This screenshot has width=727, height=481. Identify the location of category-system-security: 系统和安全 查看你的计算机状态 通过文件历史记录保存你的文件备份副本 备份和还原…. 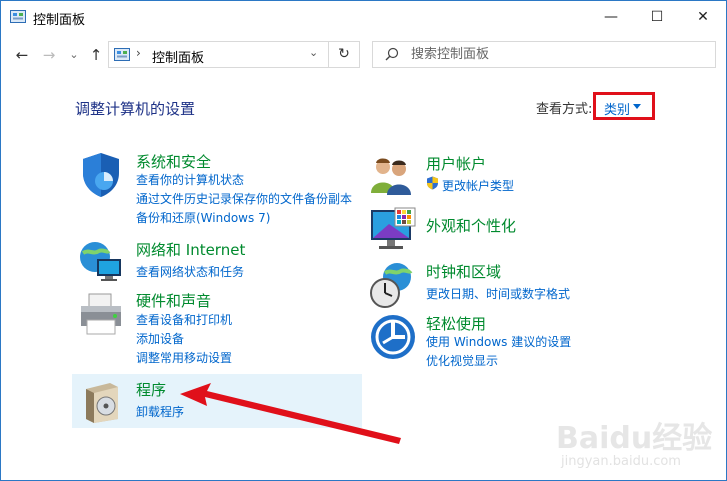
(222, 191).